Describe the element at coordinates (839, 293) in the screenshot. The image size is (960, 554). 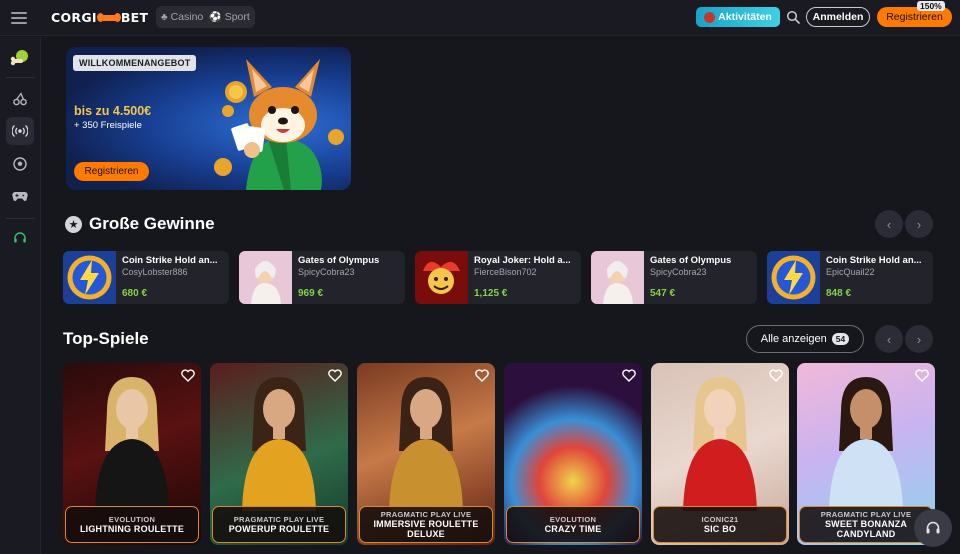
I see `win-amount: 848 €` at that location.